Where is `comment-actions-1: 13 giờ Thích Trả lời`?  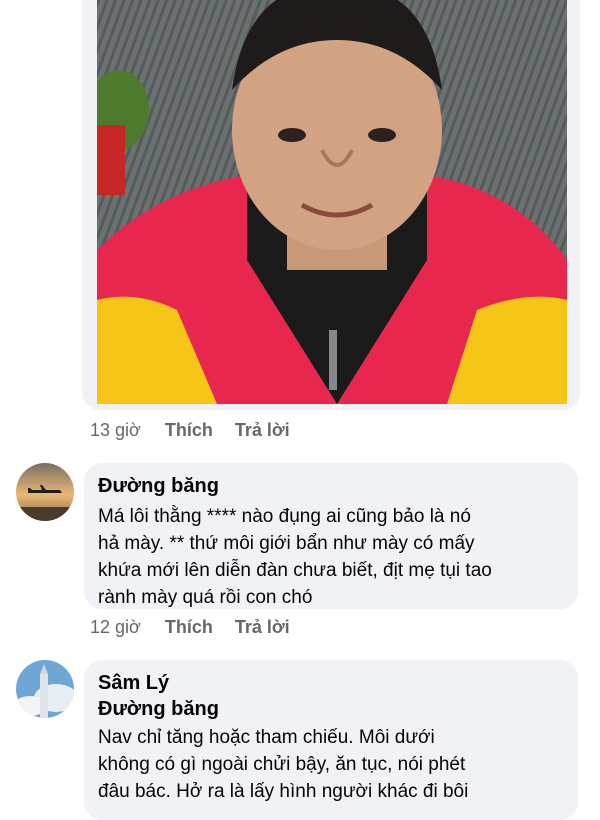 comment-actions-1: 13 giờ Thích Trả lời is located at coordinates (201, 430).